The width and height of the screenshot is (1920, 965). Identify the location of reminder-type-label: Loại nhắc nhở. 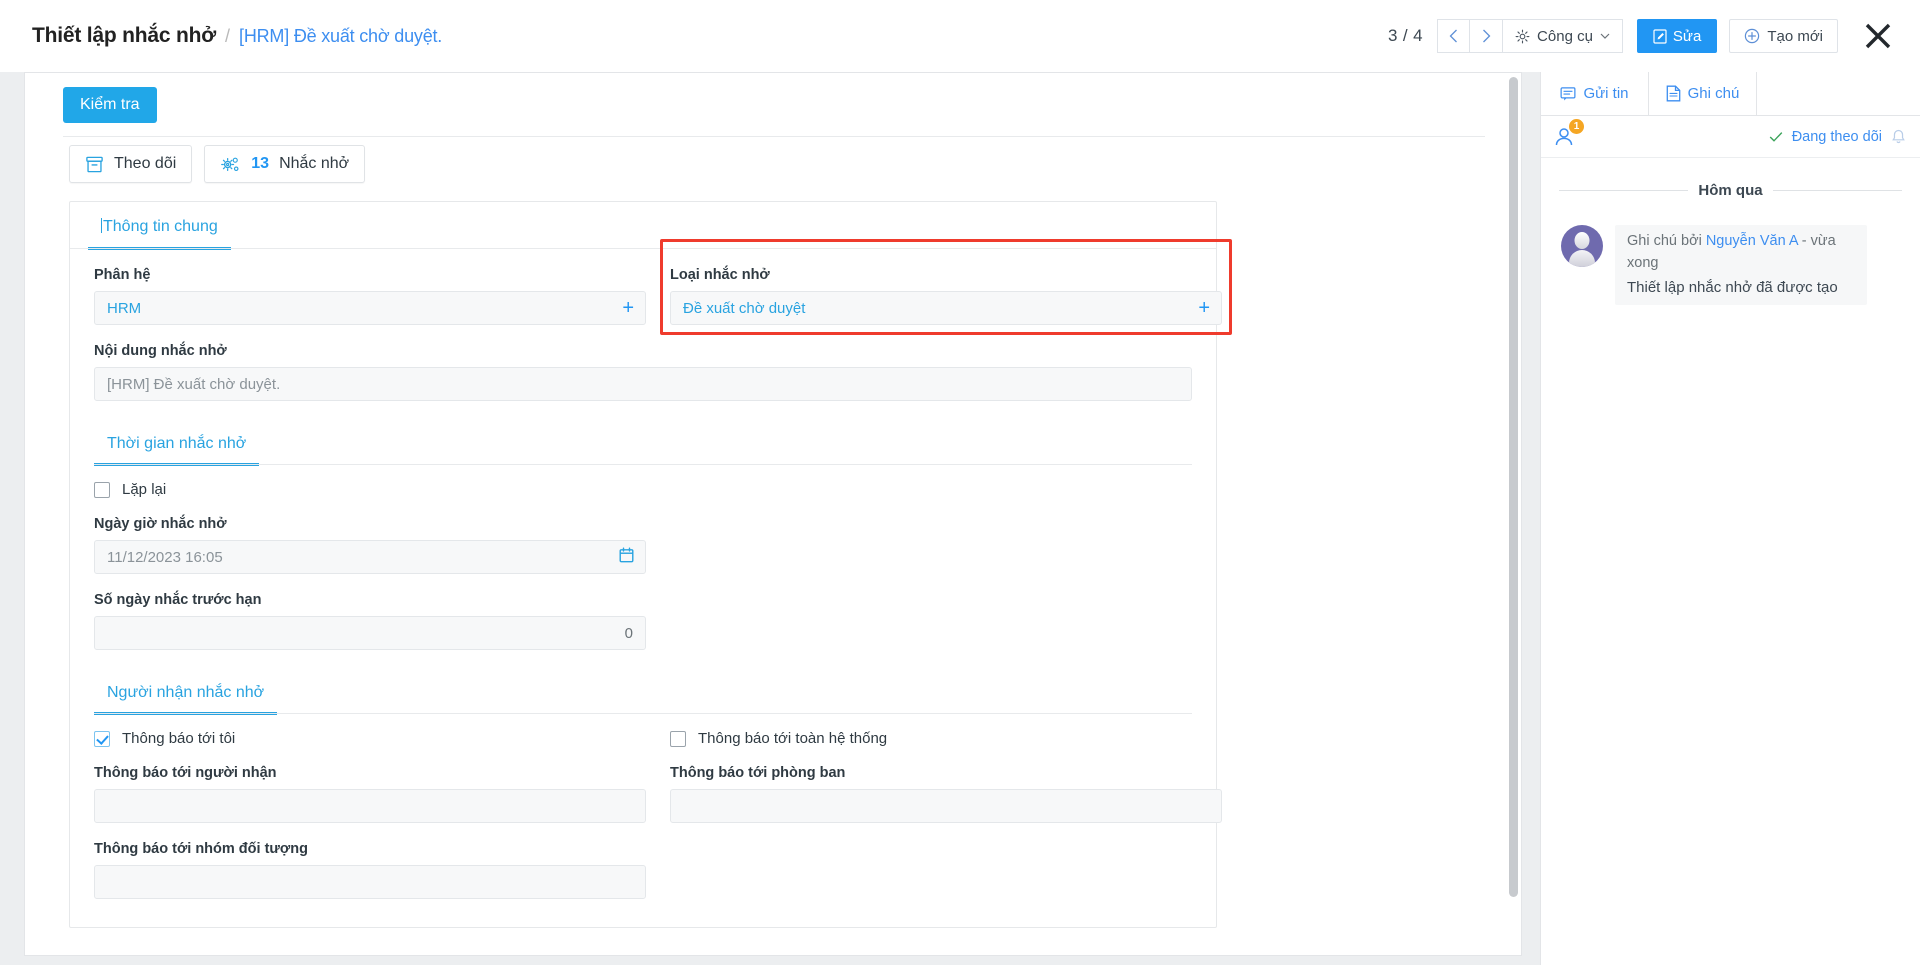
(720, 275).